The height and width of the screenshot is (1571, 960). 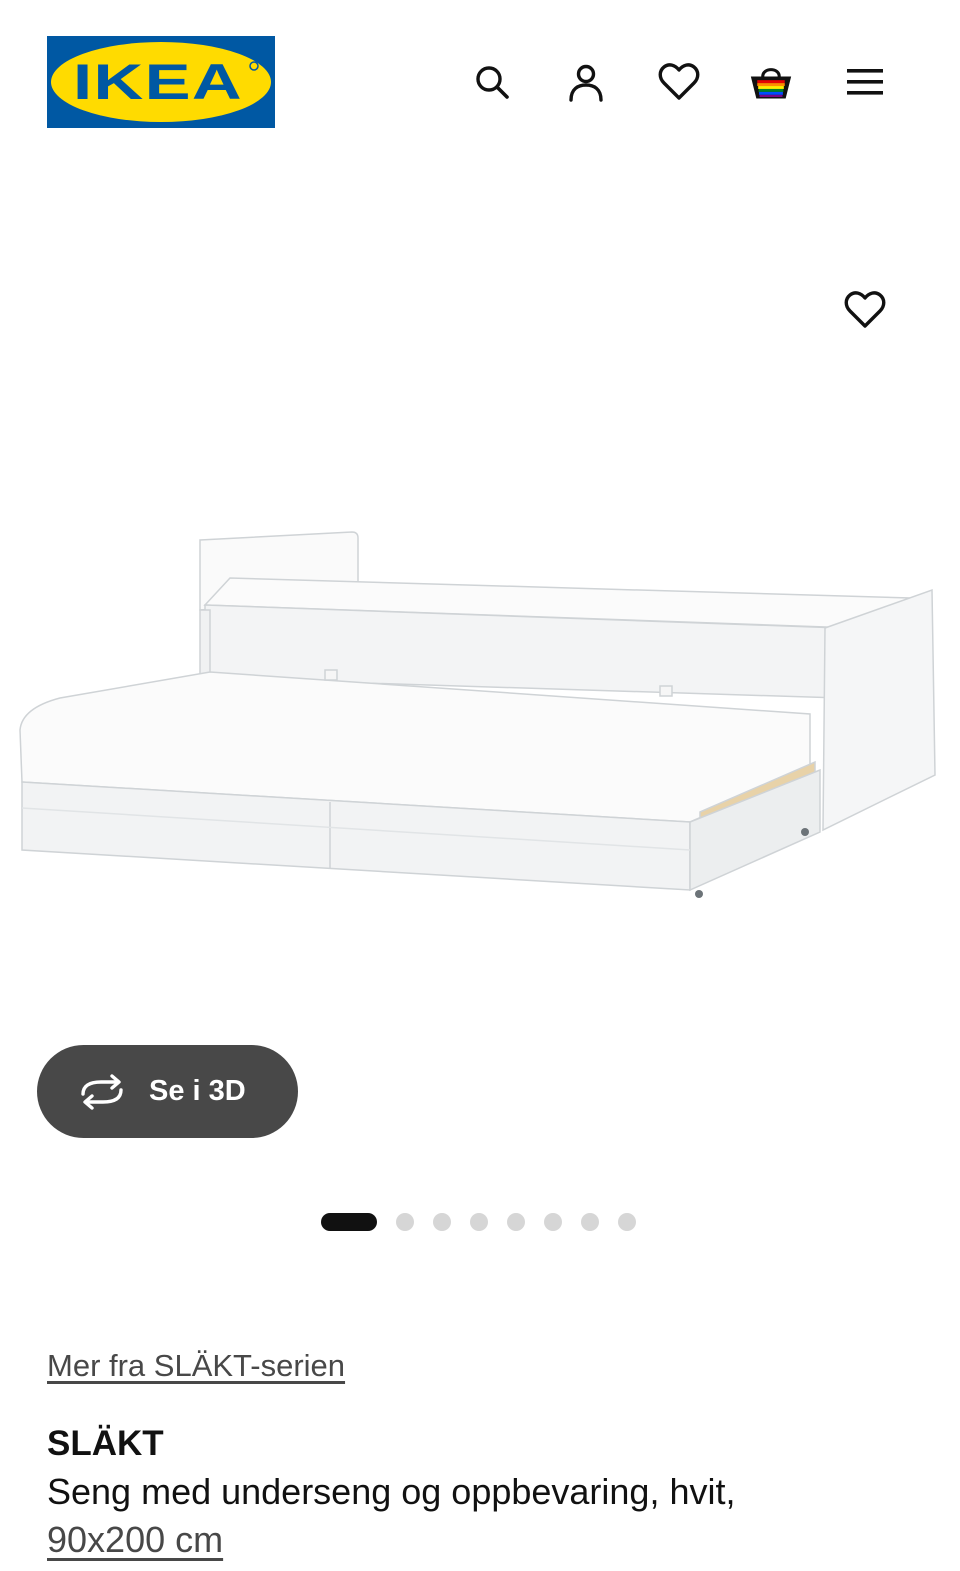 I want to click on series-link: Mer fra SLÄKT-serien, so click(x=196, y=1366).